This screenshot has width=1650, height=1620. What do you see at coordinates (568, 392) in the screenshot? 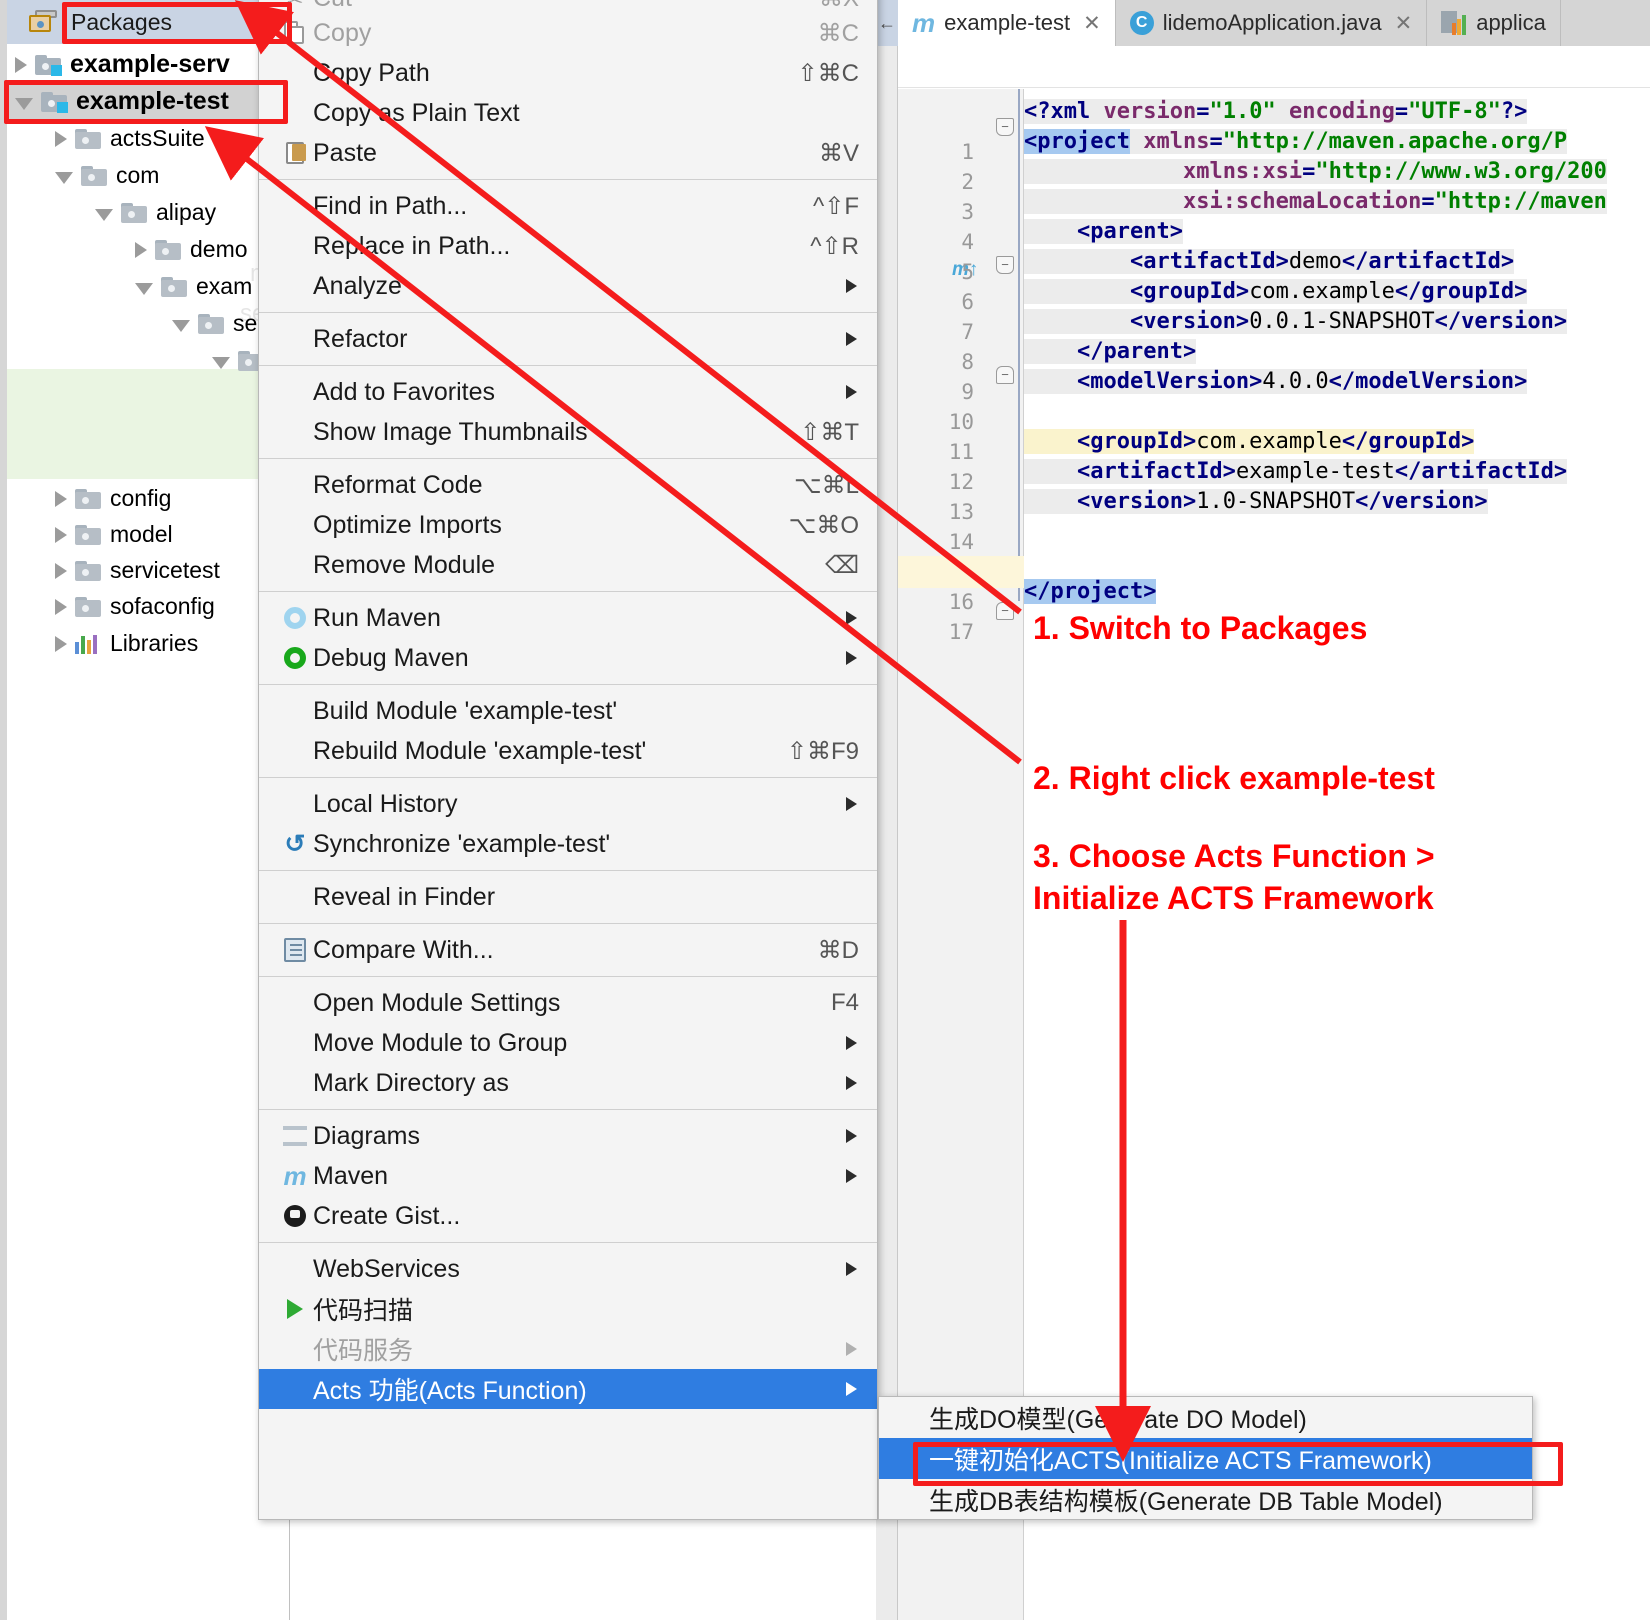
I see `menu-item-add-to-favorites: Add to Favorites` at bounding box center [568, 392].